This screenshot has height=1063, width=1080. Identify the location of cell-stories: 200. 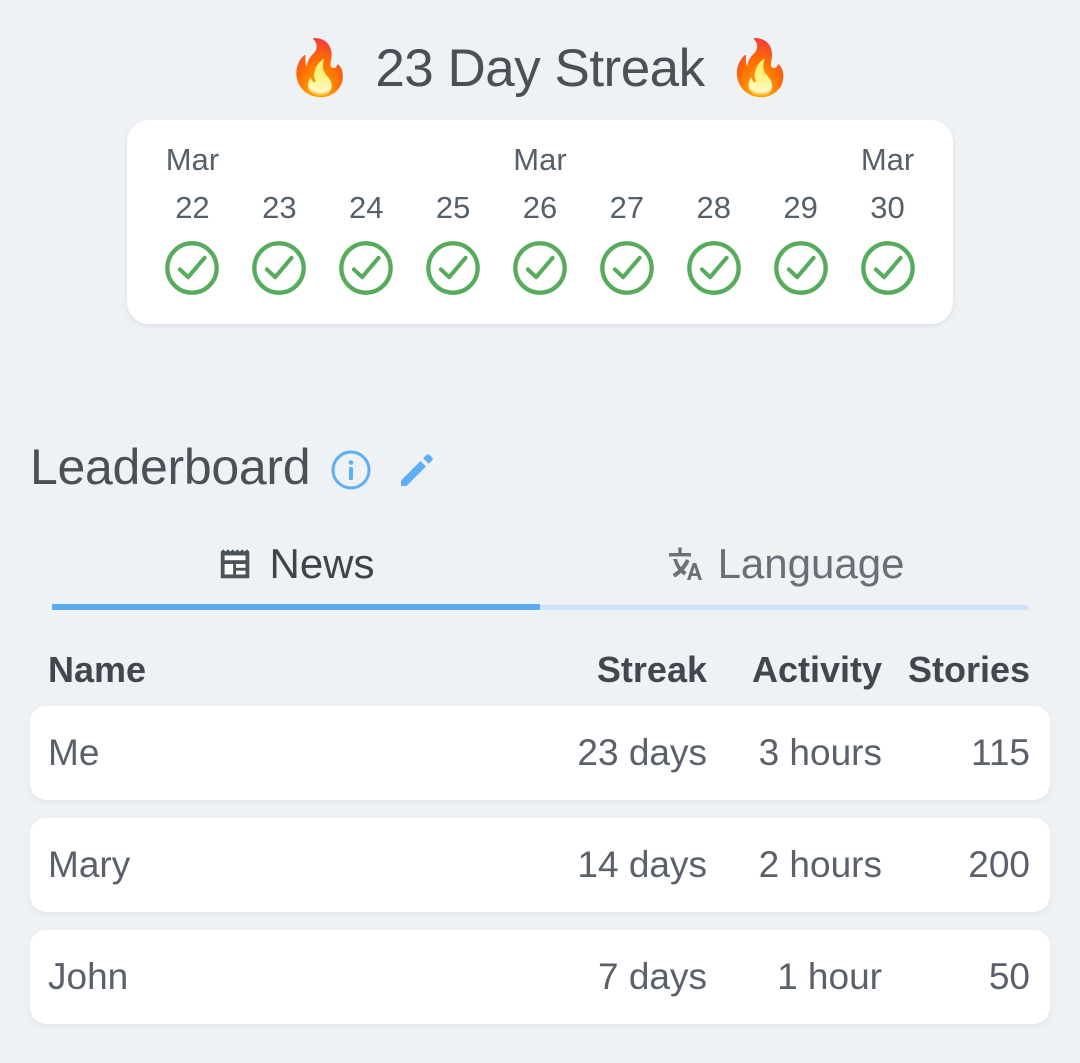
(999, 864).